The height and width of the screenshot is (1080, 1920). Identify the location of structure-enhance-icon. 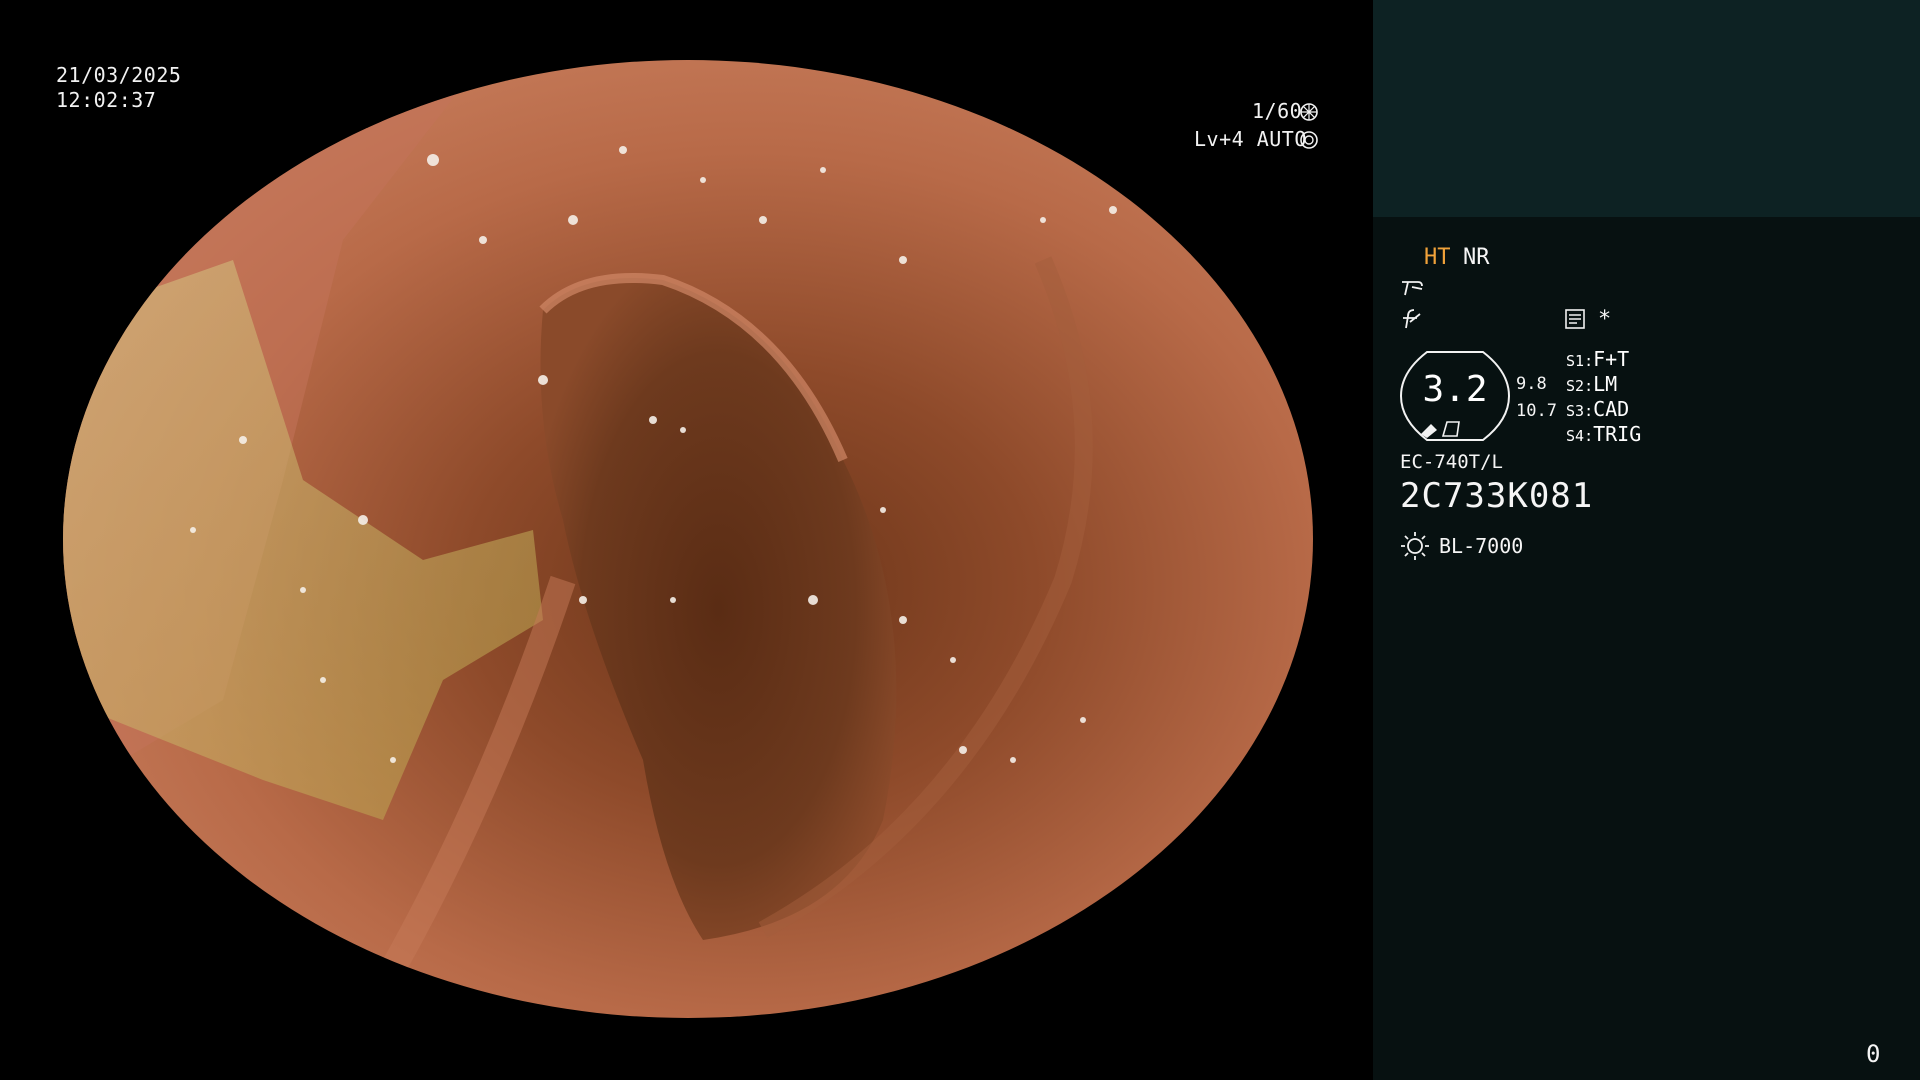
(1412, 288).